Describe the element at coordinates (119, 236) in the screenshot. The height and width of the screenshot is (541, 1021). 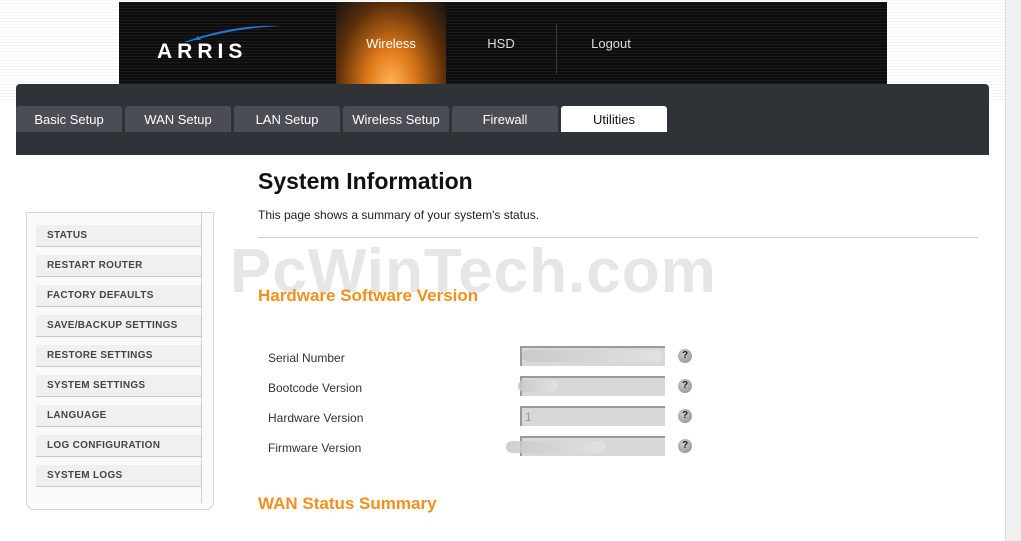
I see `sidebar-item-status: STATUS` at that location.